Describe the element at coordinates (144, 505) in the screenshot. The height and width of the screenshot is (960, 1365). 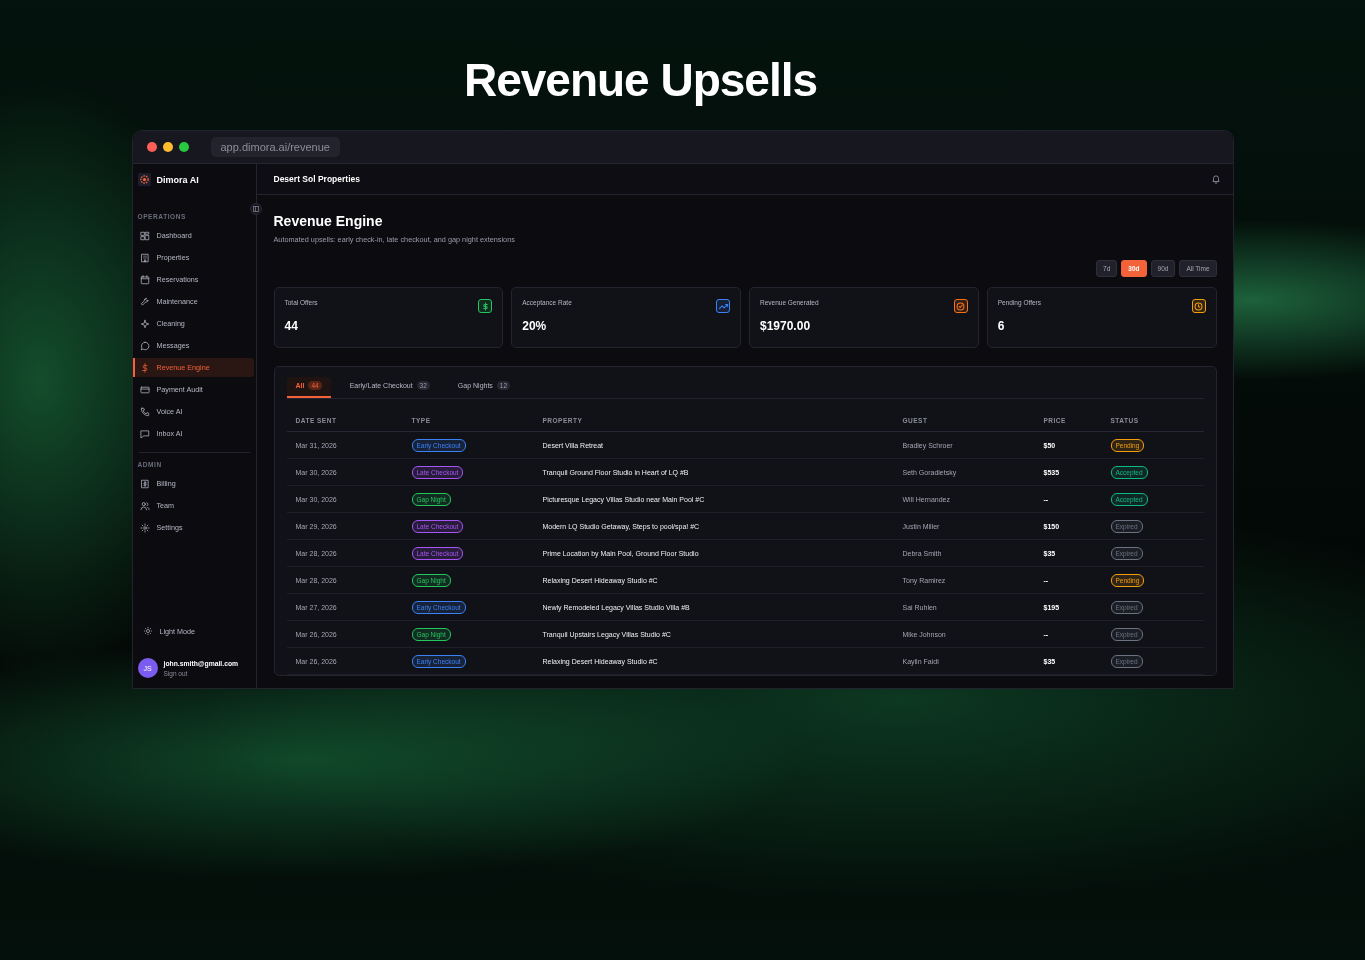
I see `users-icon` at that location.